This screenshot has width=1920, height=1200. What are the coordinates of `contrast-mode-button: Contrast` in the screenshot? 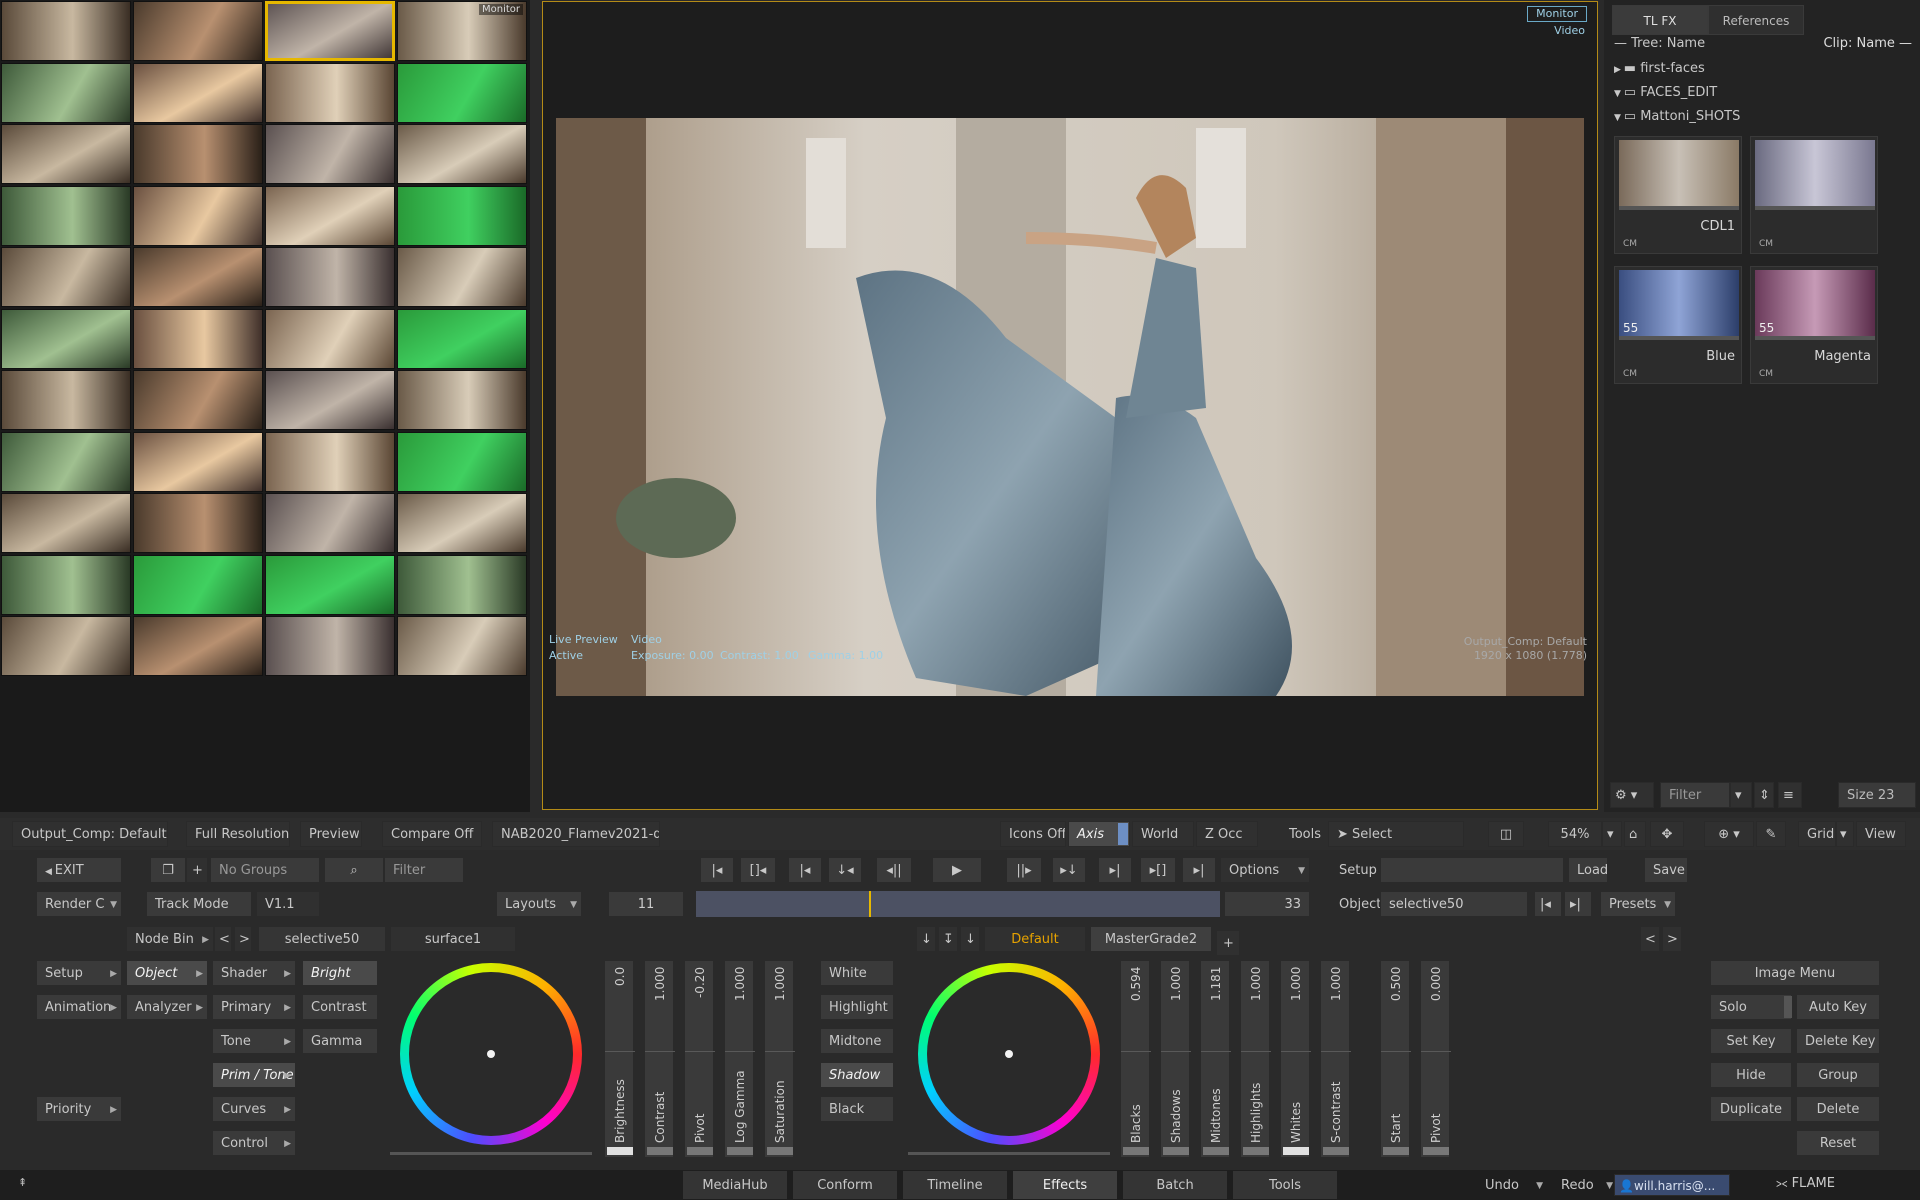 It's located at (340, 1007).